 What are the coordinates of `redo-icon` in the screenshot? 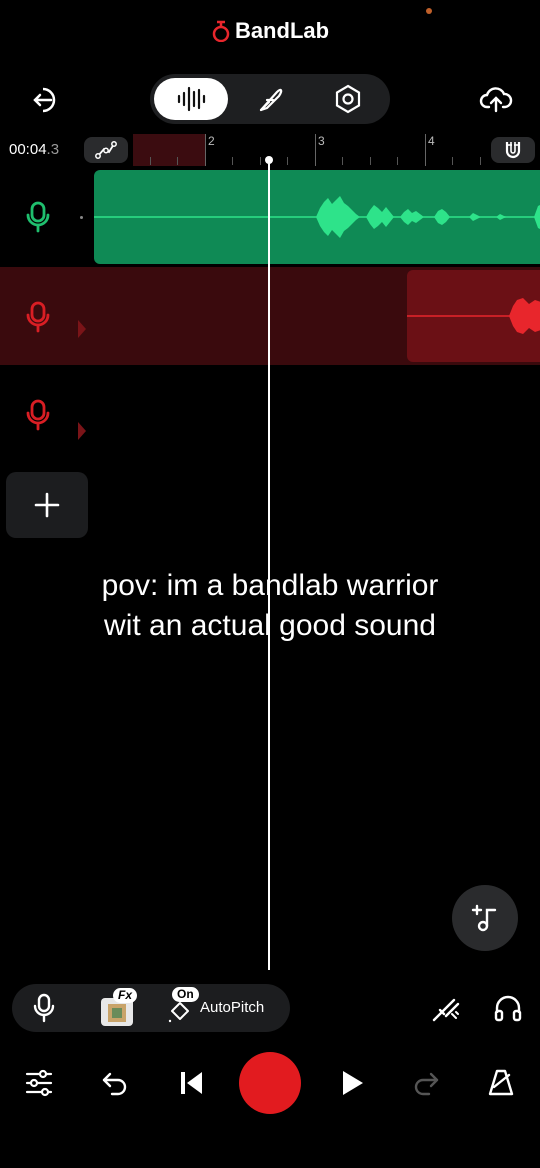 It's located at (426, 1084).